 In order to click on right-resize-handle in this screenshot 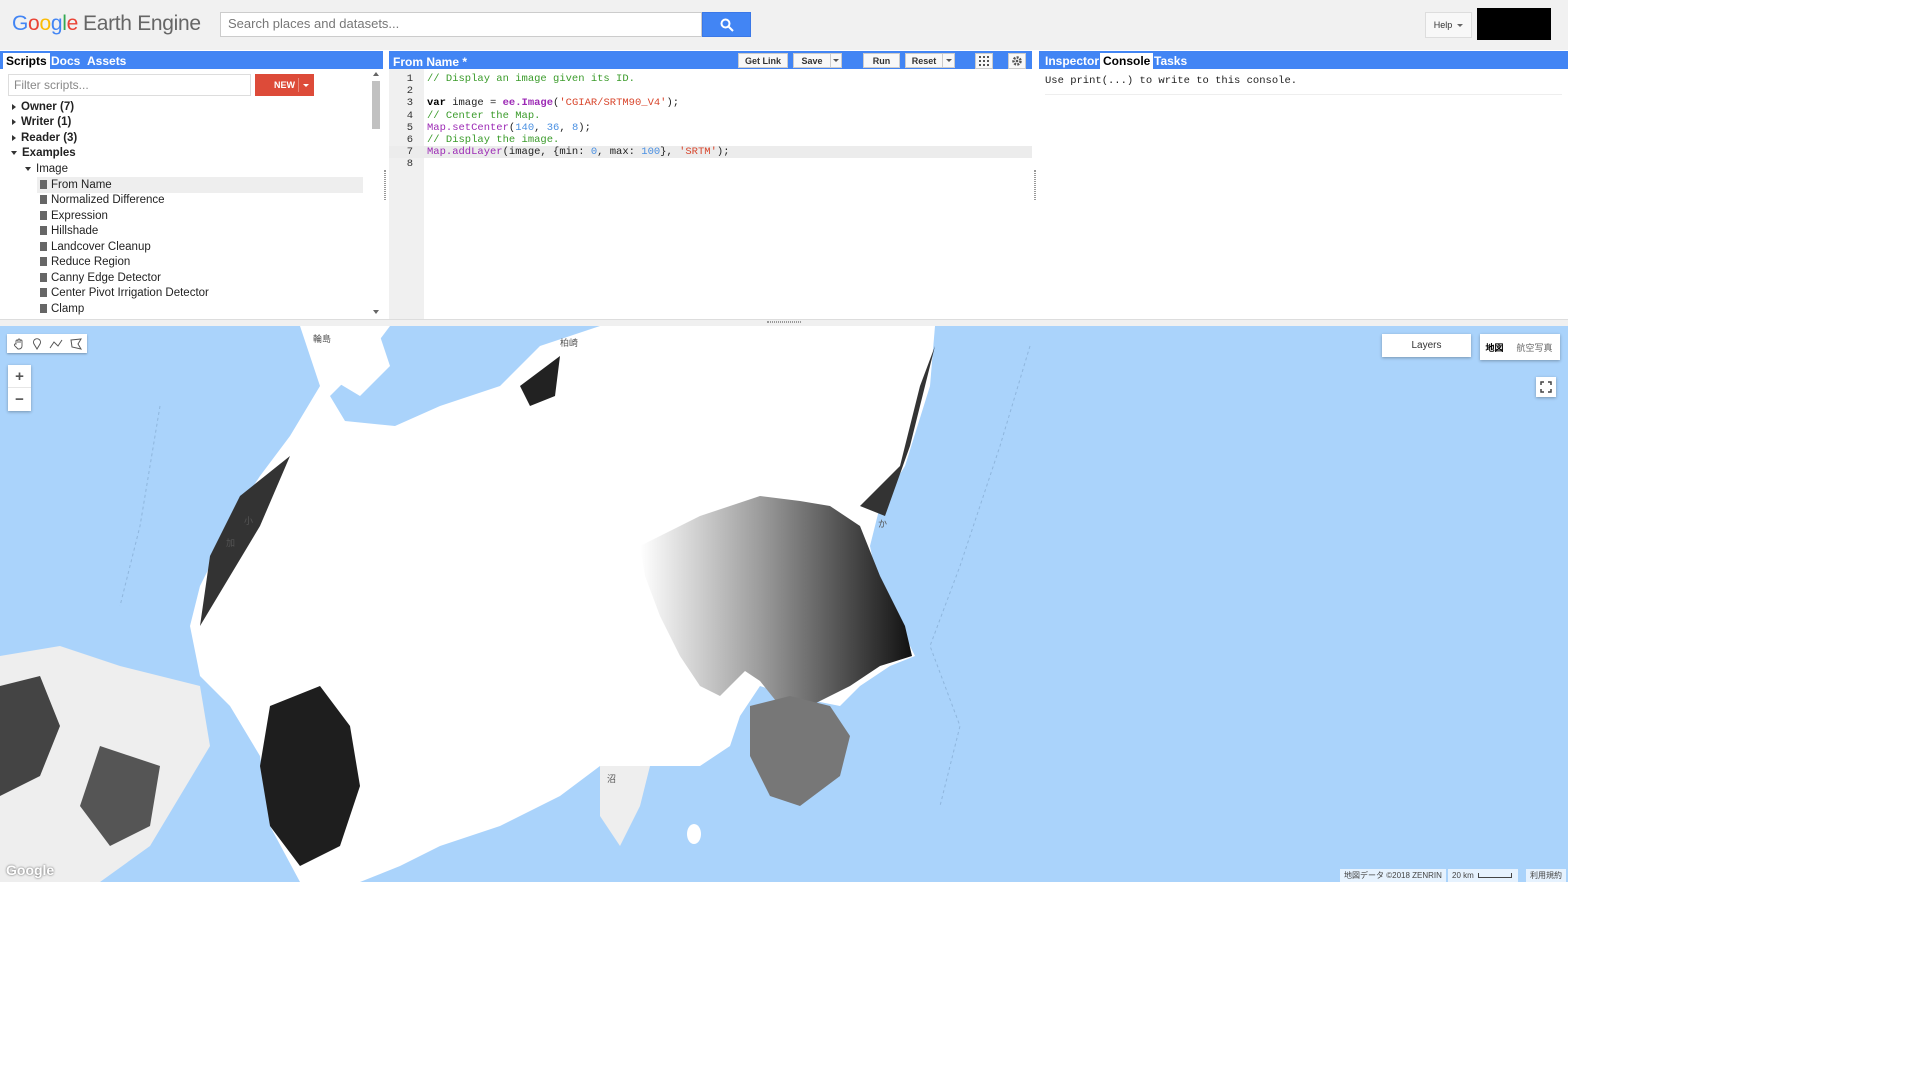, I will do `click(1035, 185)`.